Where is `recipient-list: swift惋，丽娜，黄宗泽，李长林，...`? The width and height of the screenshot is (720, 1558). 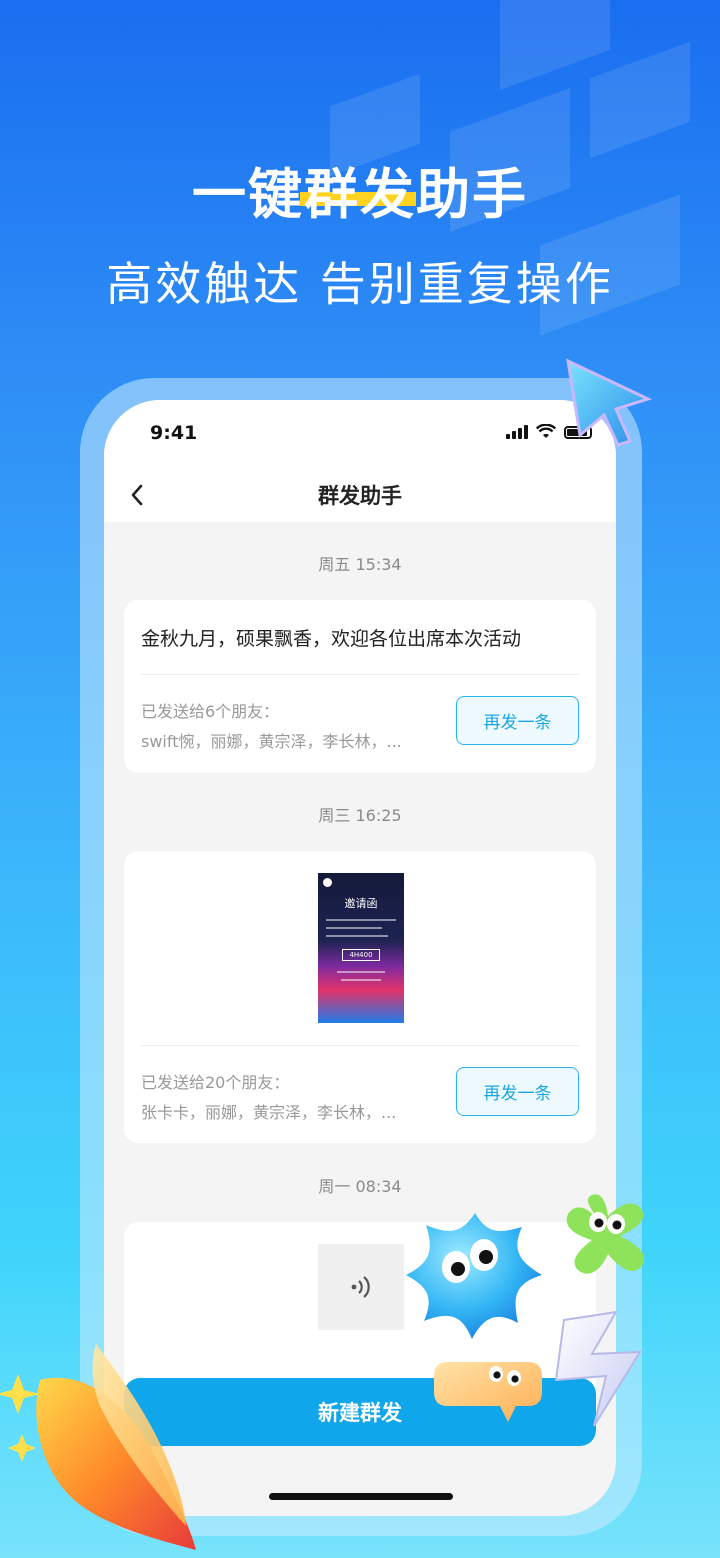 recipient-list: swift惋，丽娜，黄宗泽，李长林，... is located at coordinates (271, 741).